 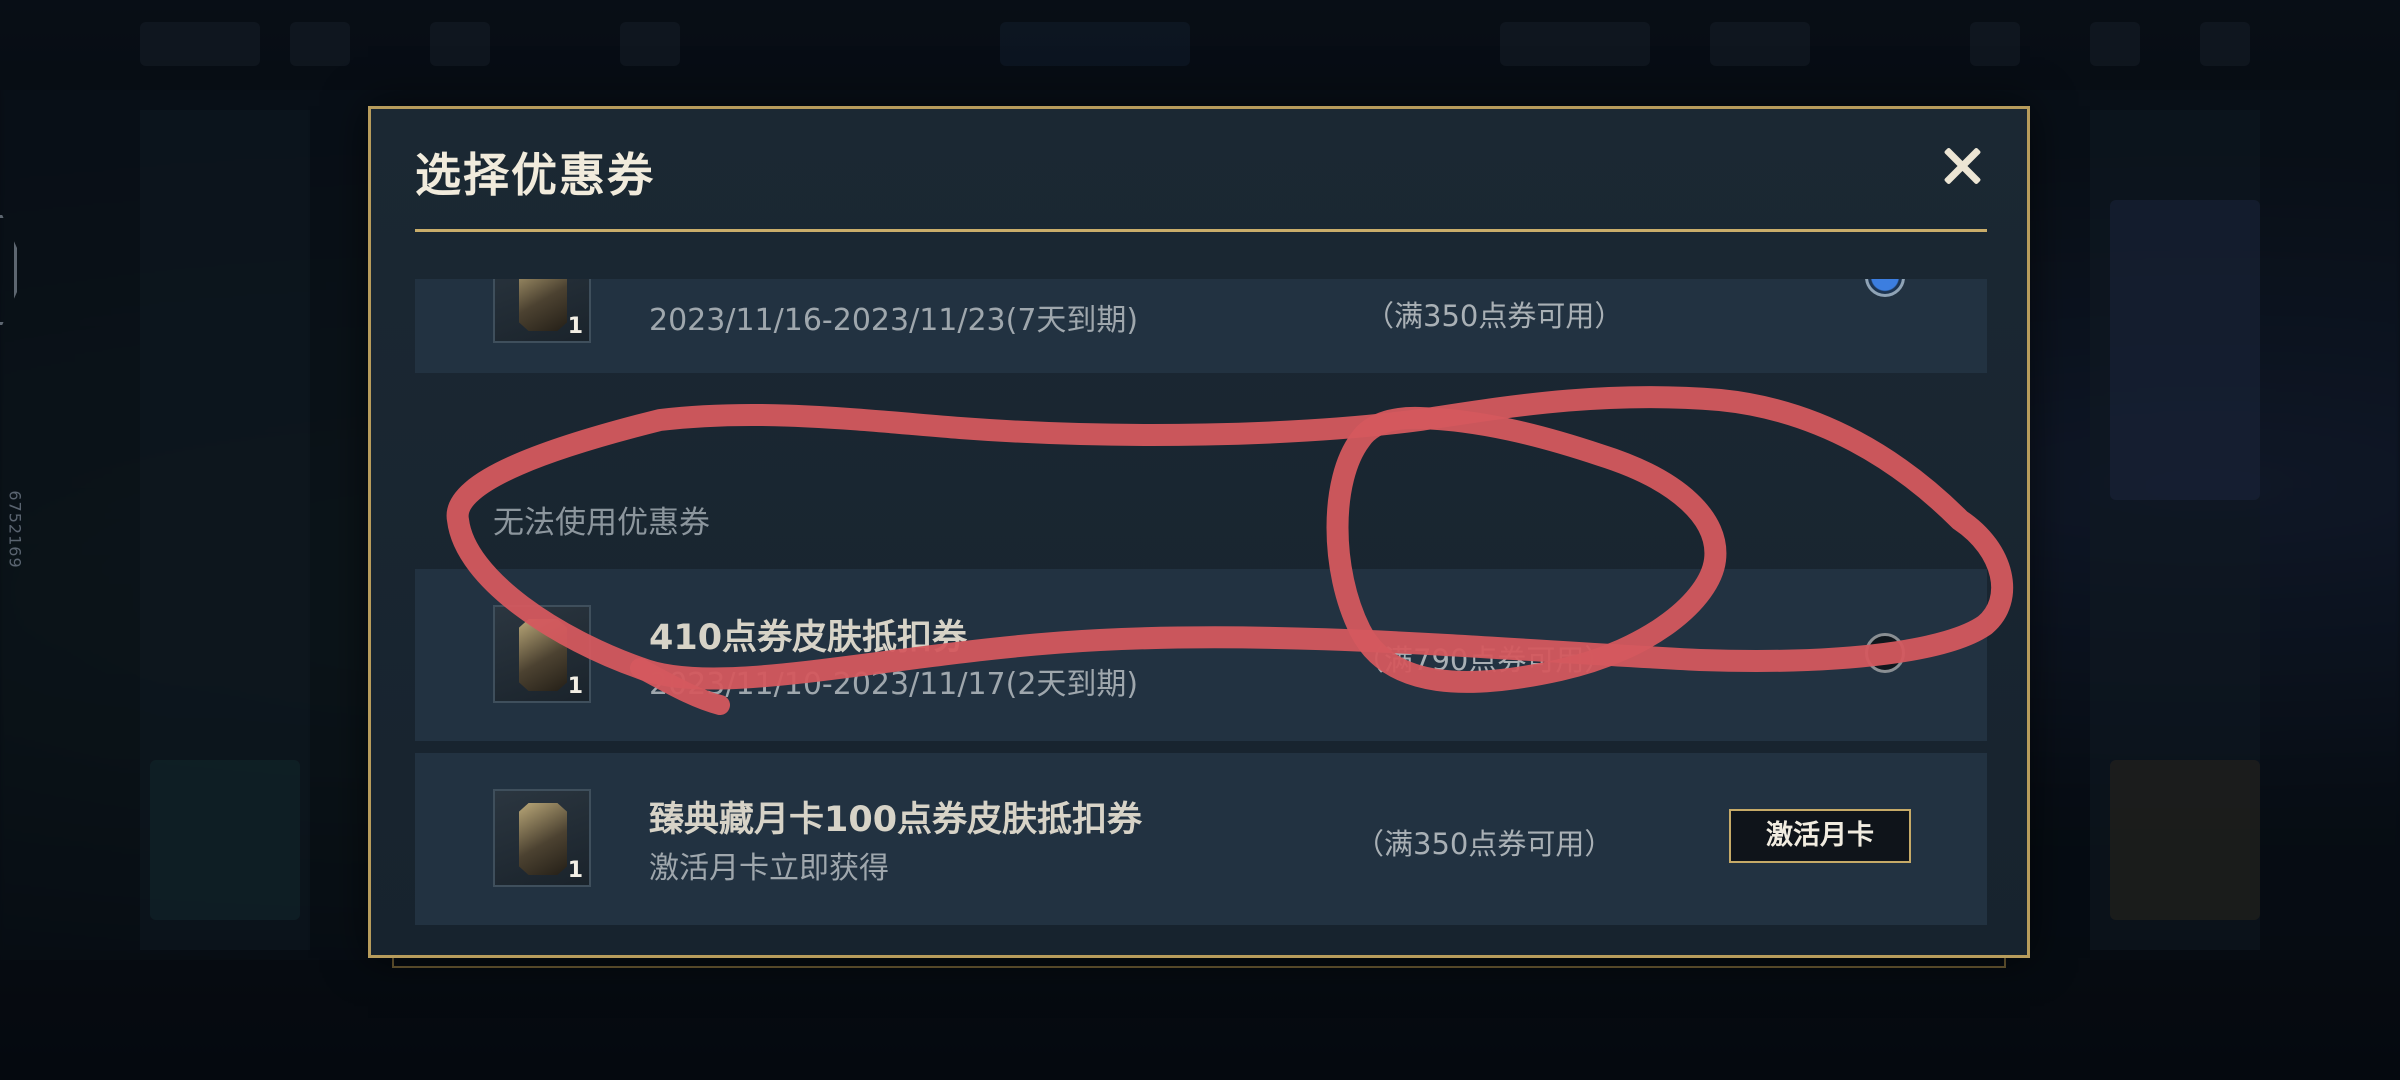 What do you see at coordinates (896, 820) in the screenshot?
I see `coupon-name: 臻典藏月卡100点券皮肤抵扣券` at bounding box center [896, 820].